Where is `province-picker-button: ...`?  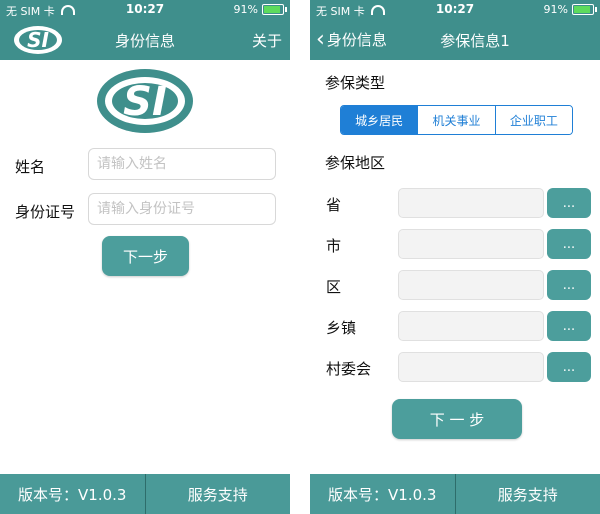
province-picker-button: ... is located at coordinates (569, 203).